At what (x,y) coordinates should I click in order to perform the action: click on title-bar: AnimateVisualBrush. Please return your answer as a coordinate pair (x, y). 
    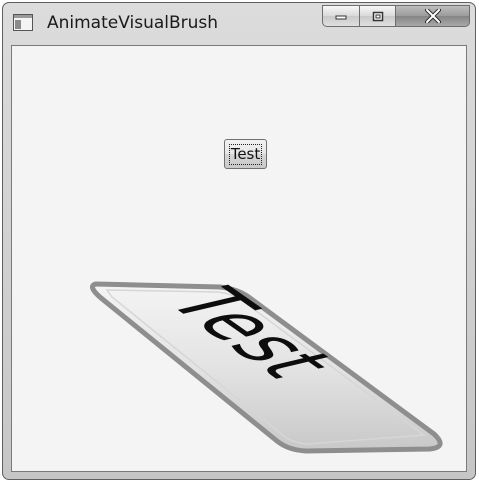
    Looking at the image, I should click on (239, 24).